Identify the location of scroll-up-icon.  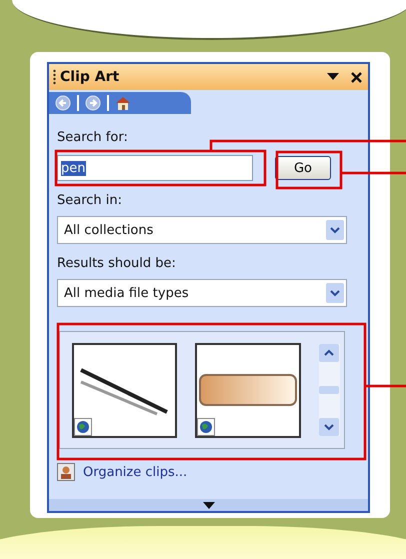
(329, 353).